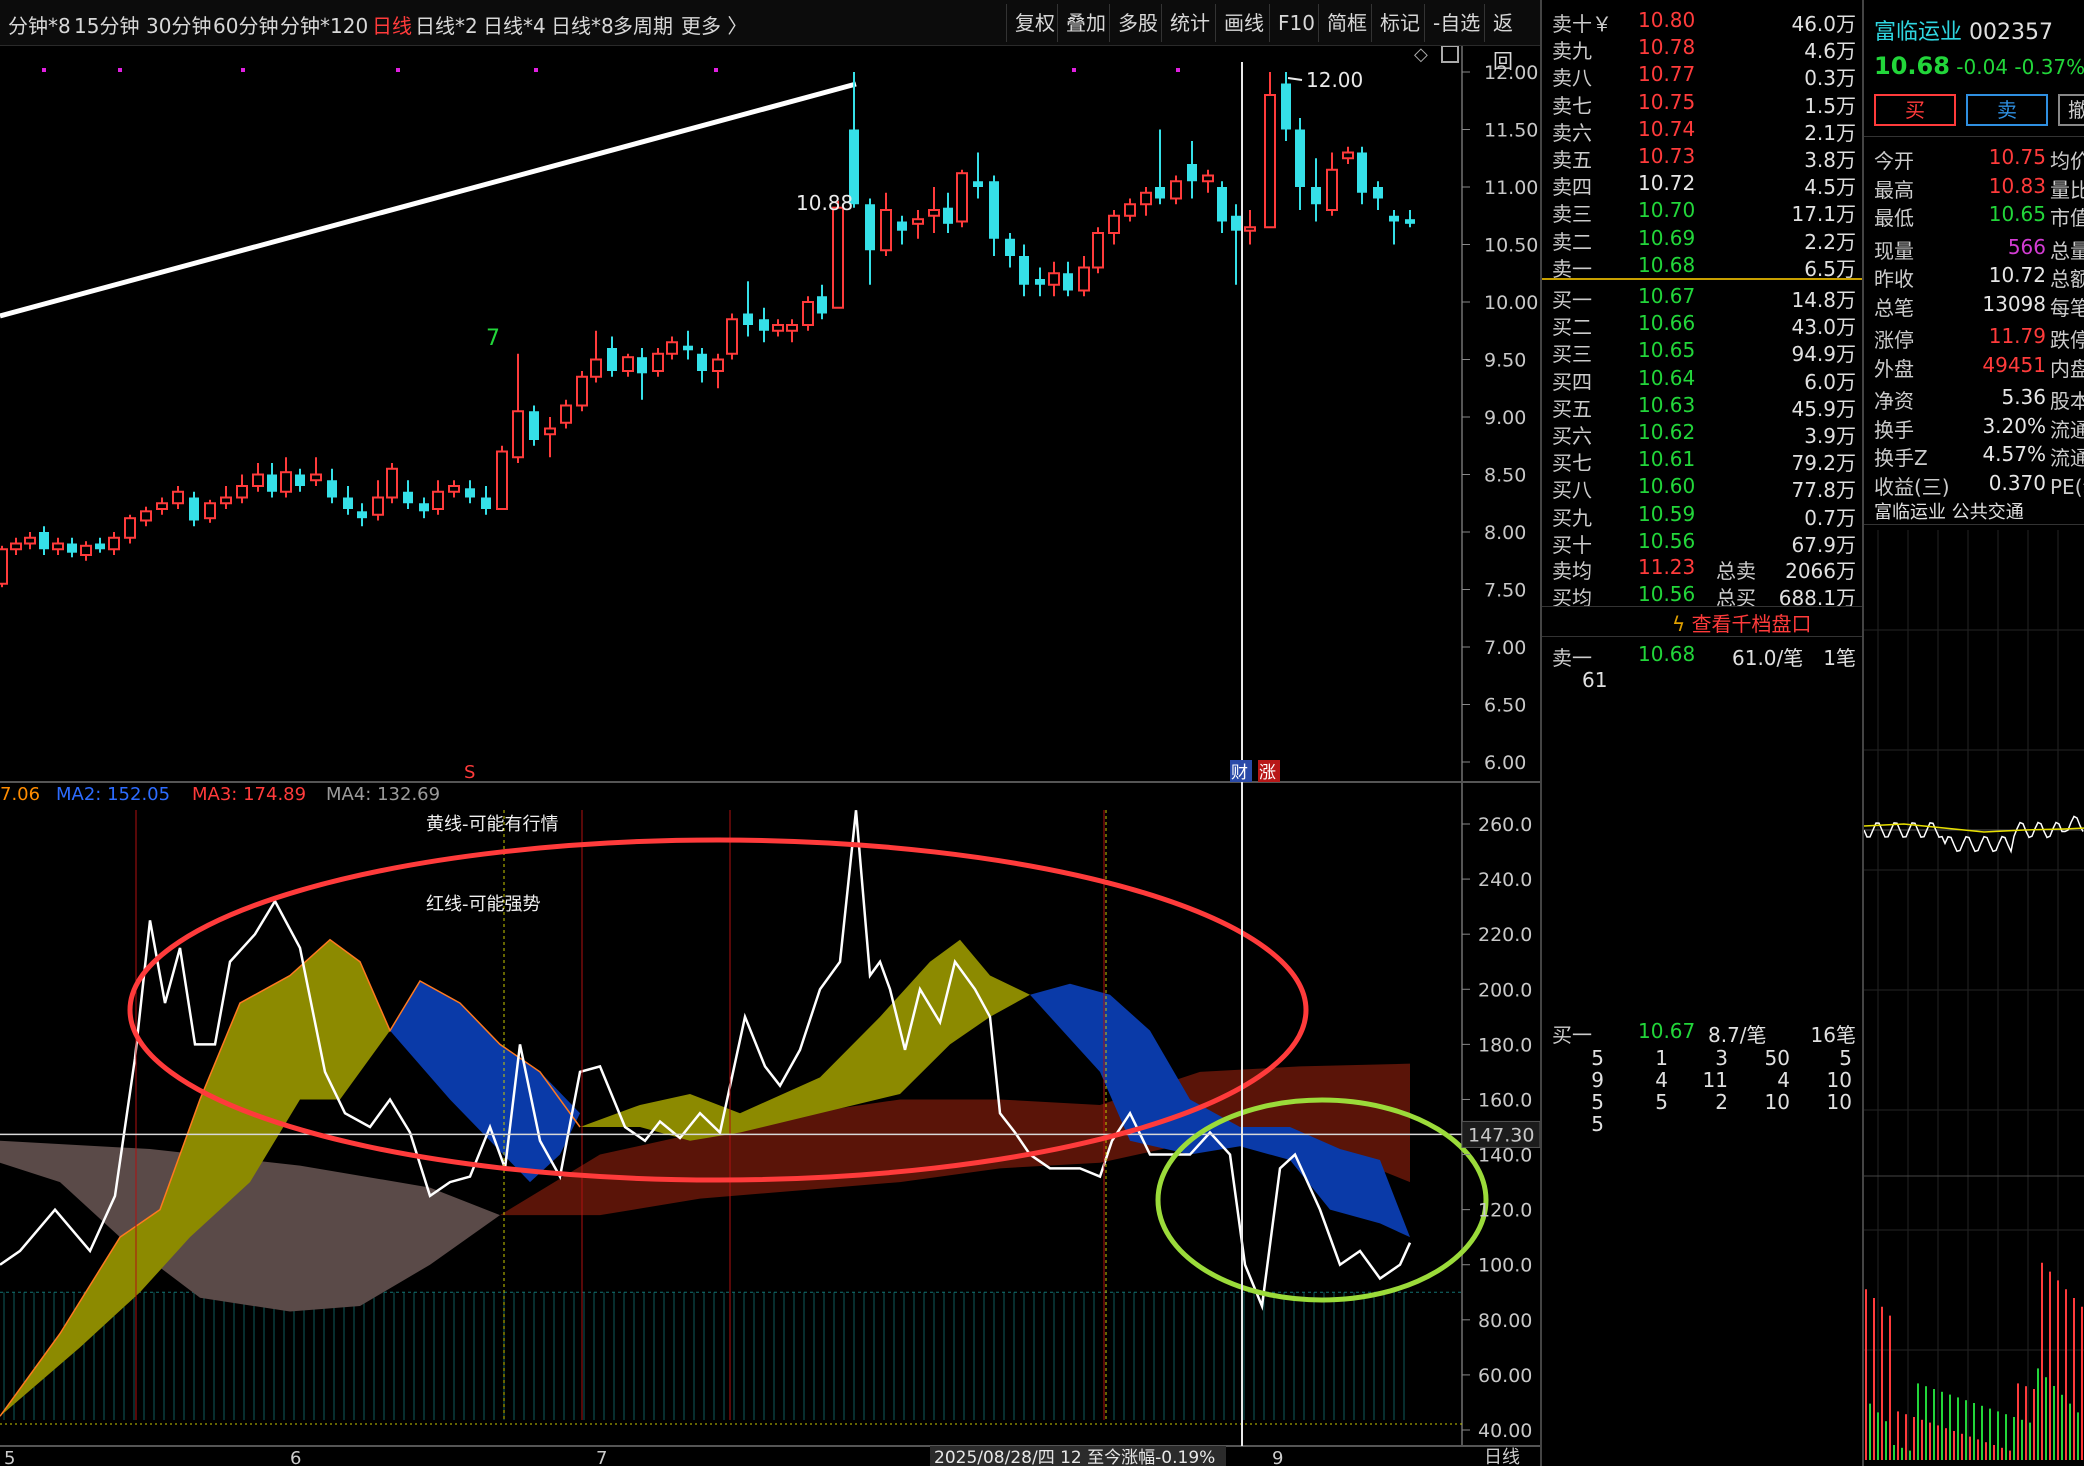  What do you see at coordinates (2014, 425) in the screenshot?
I see `field-value: 3.20%` at bounding box center [2014, 425].